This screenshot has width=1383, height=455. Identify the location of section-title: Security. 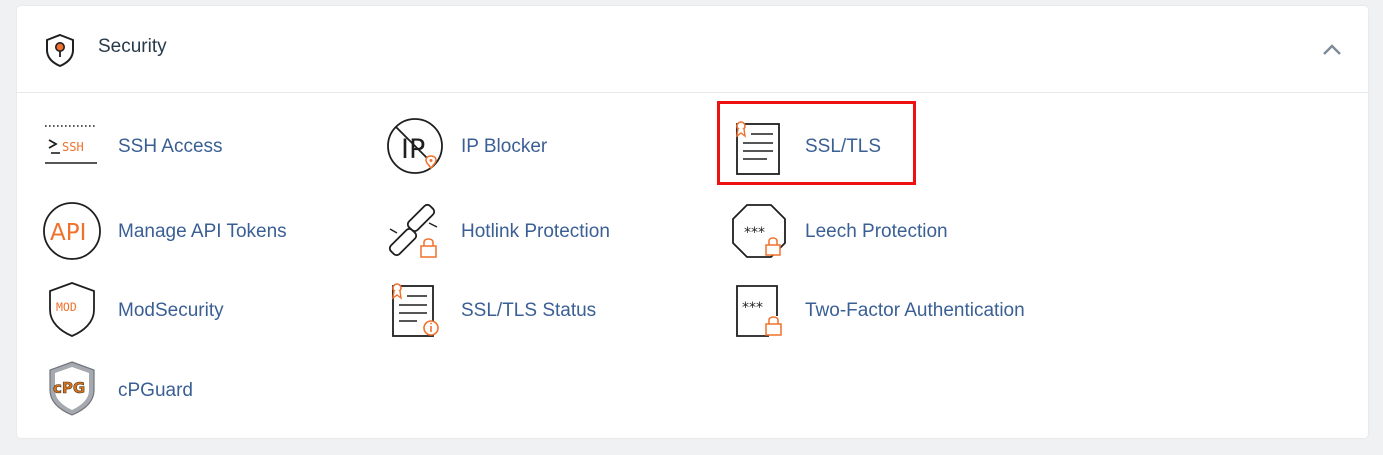
(132, 46).